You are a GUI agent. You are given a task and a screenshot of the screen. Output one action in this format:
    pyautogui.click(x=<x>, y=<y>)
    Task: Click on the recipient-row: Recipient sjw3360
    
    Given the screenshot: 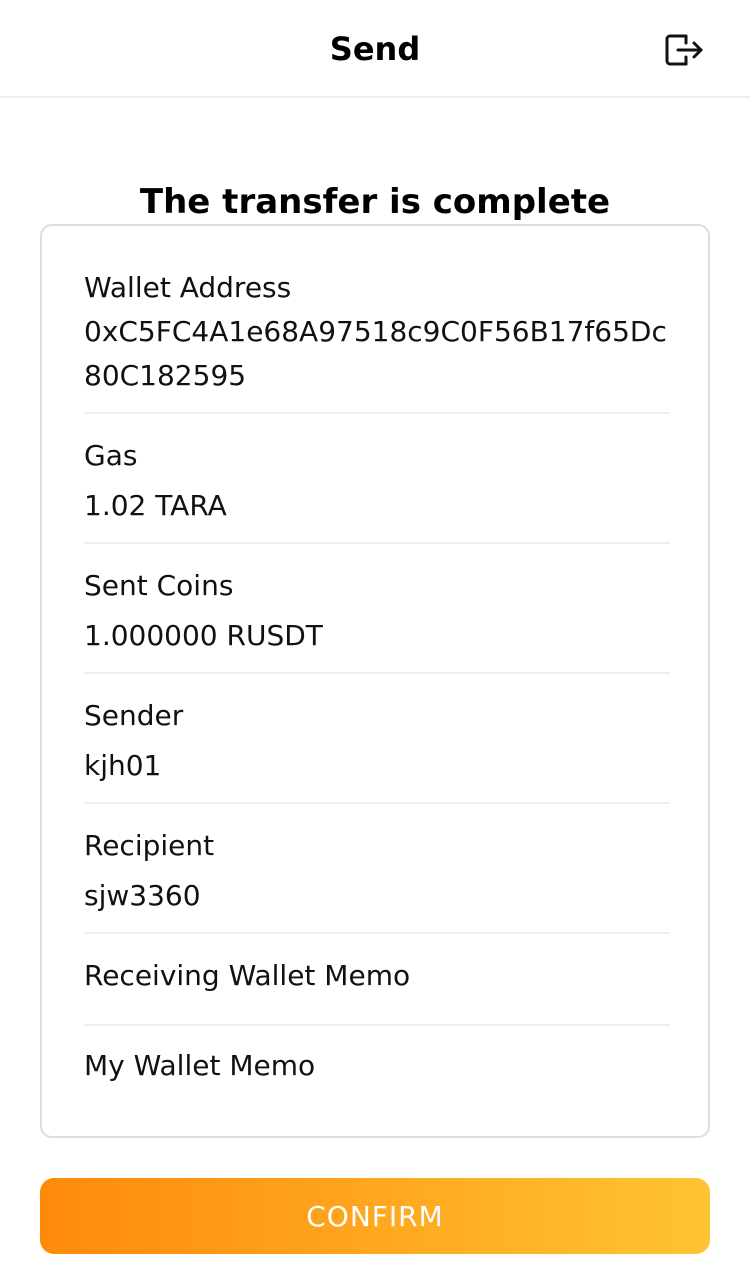 What is the action you would take?
    pyautogui.click(x=377, y=871)
    